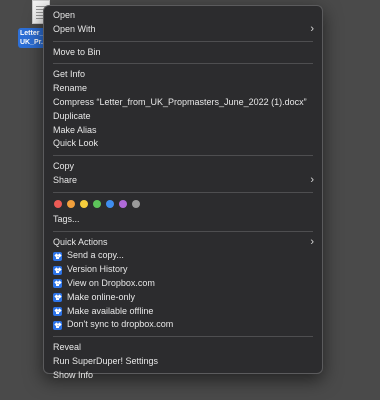 This screenshot has width=380, height=400. What do you see at coordinates (183, 298) in the screenshot?
I see `menu-item-make-online-only: Make online-only` at bounding box center [183, 298].